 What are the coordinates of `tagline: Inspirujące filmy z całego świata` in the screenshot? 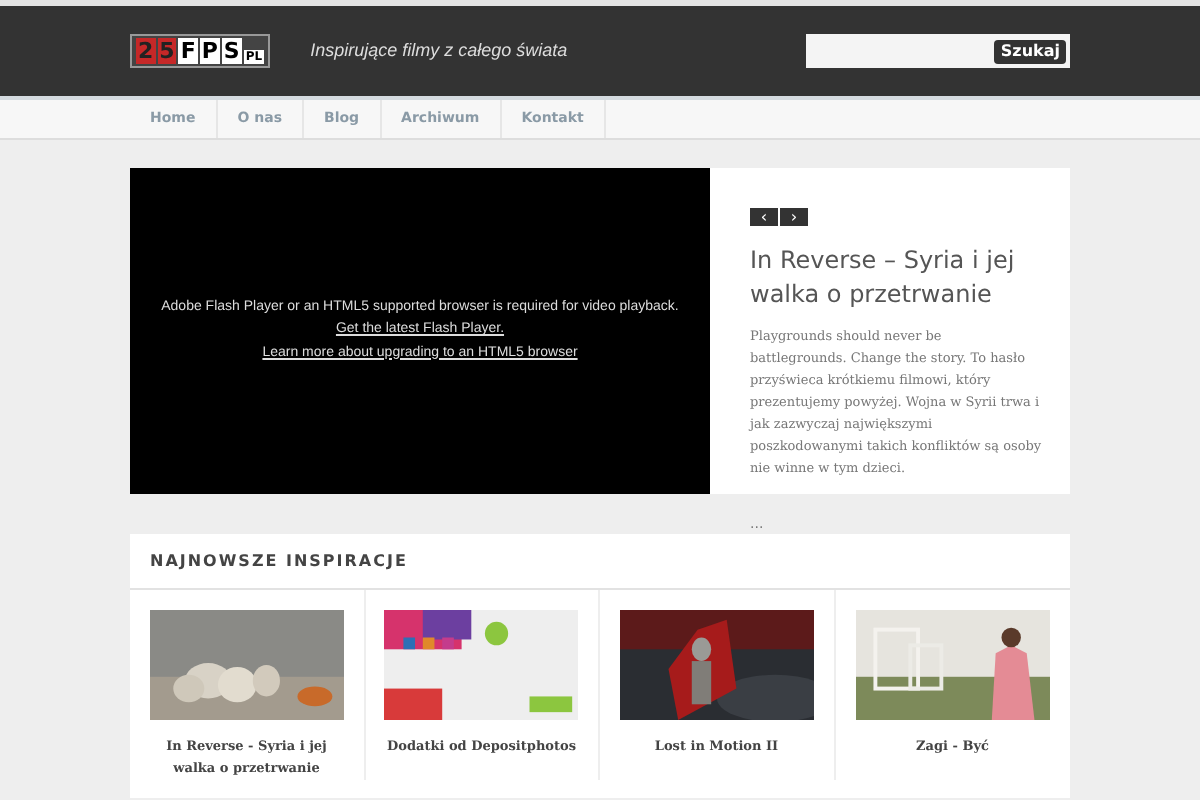 It's located at (439, 50).